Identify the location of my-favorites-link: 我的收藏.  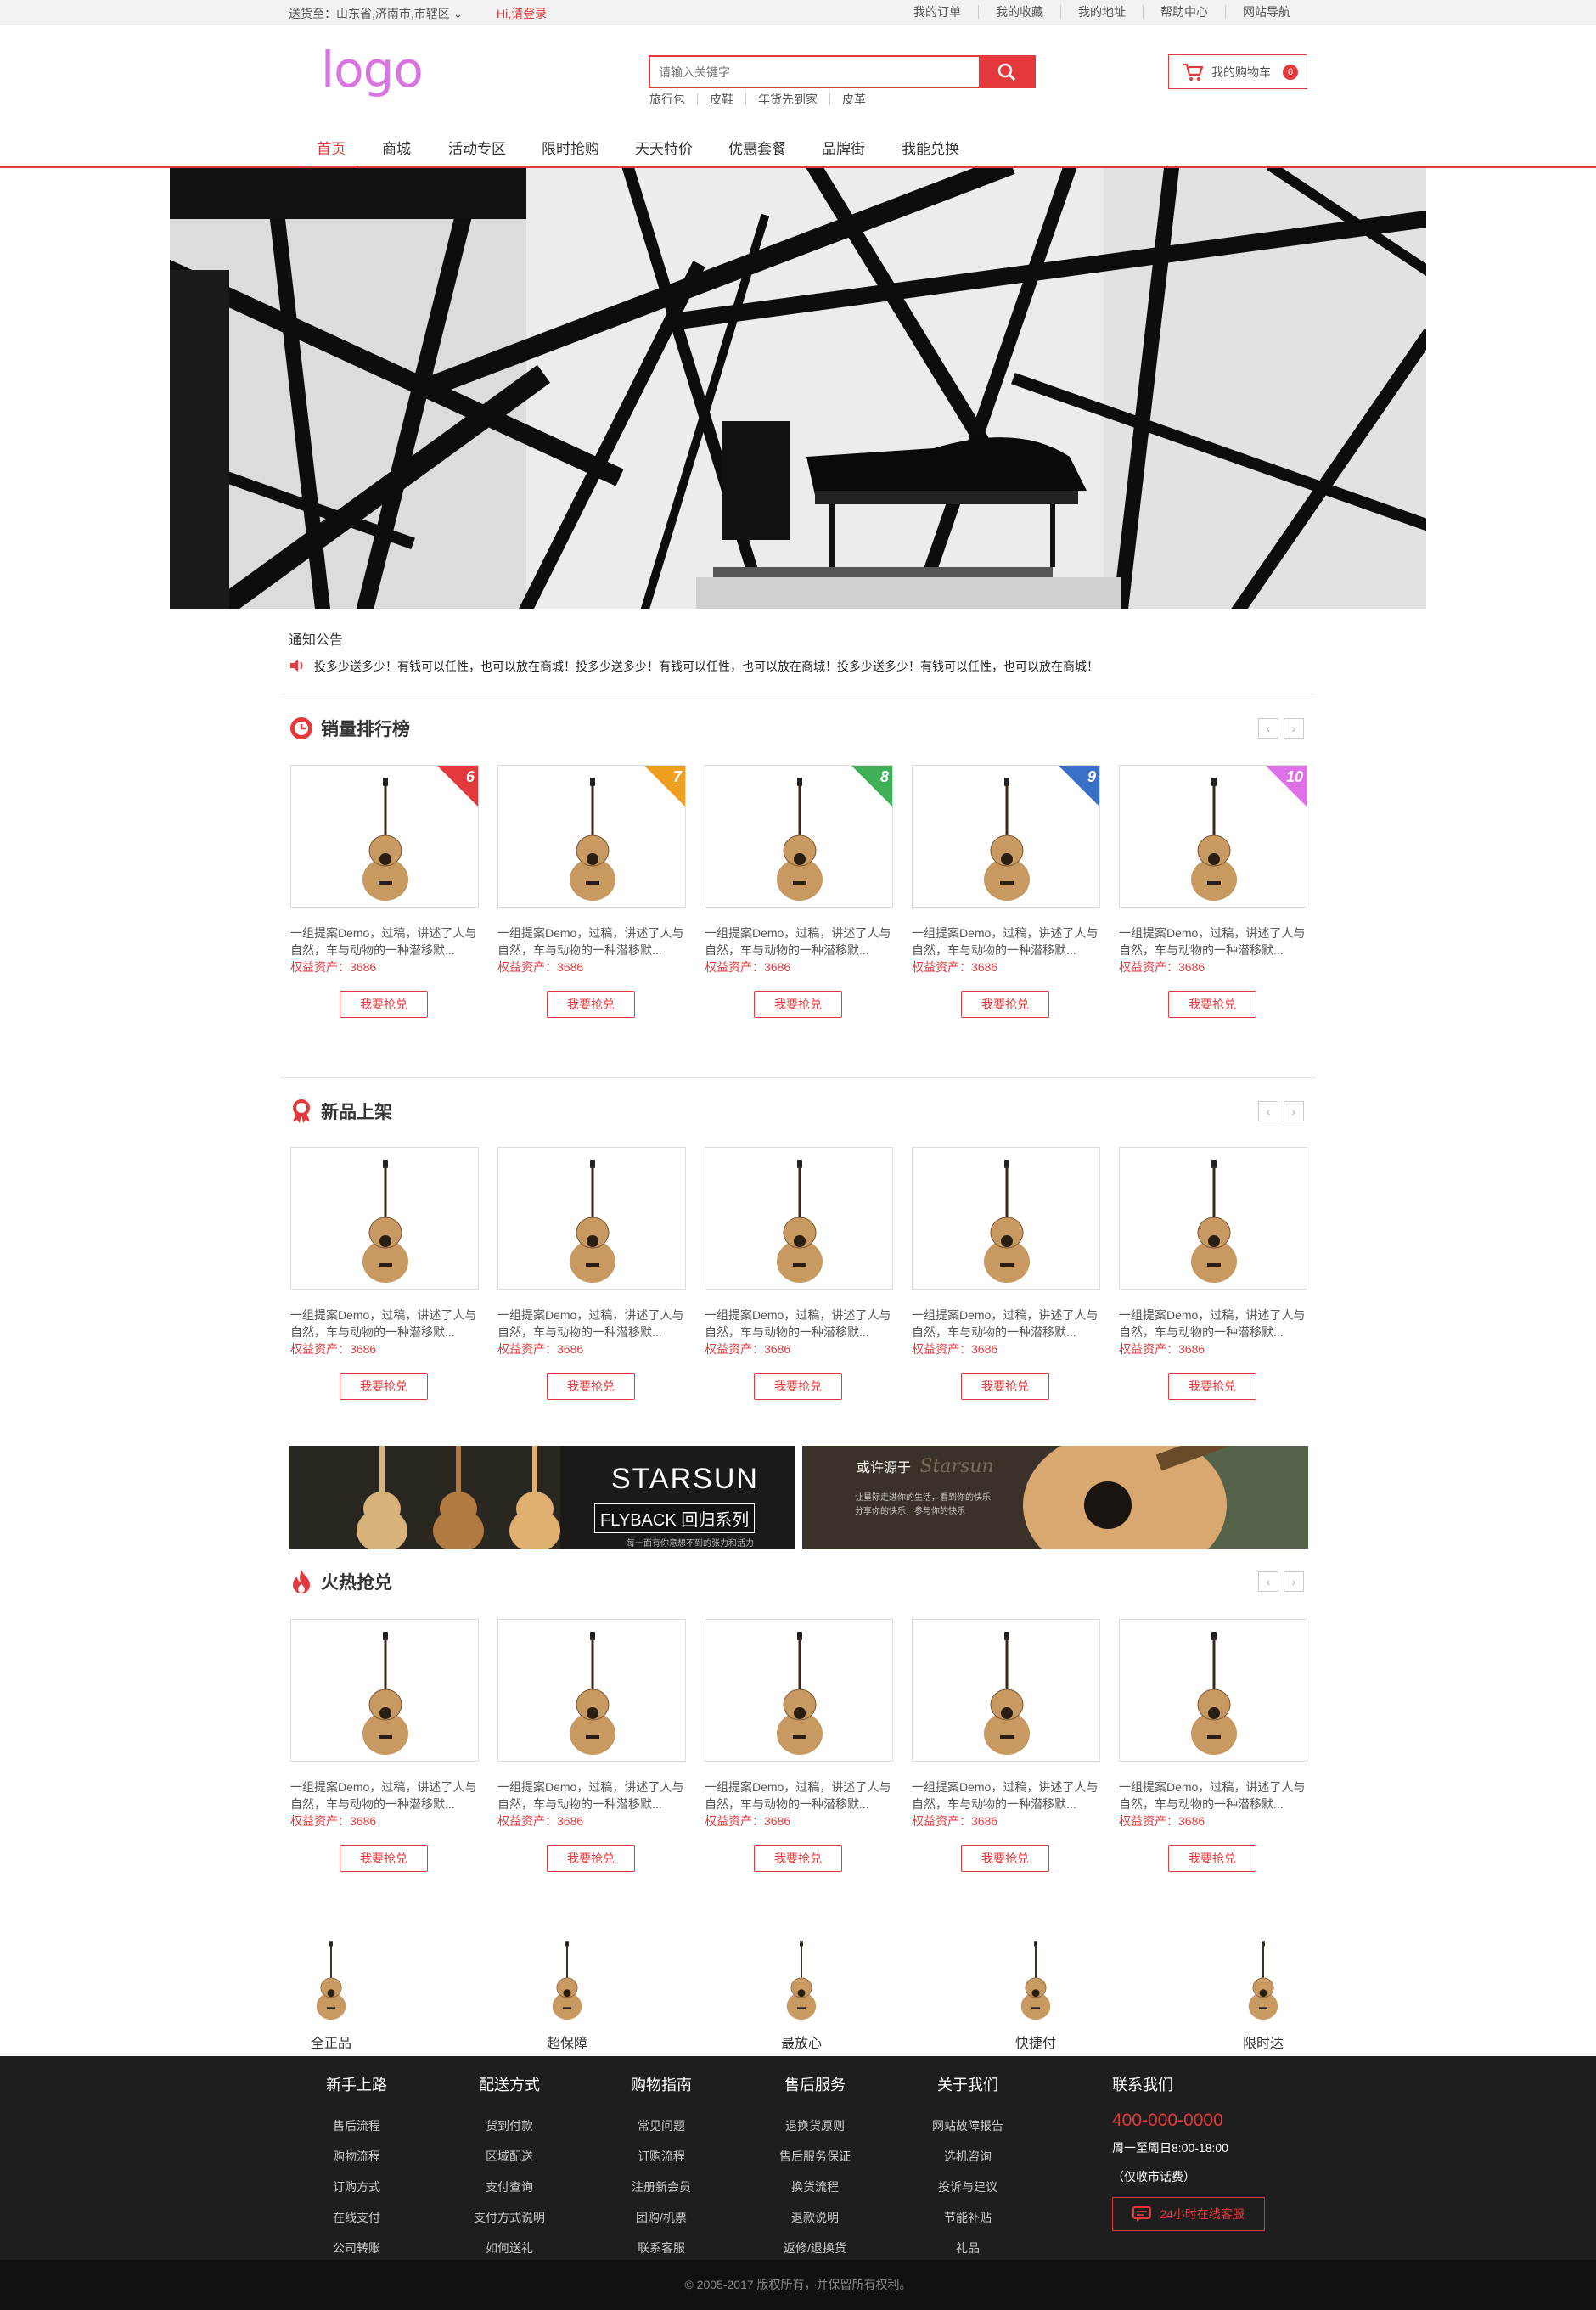
(1019, 12).